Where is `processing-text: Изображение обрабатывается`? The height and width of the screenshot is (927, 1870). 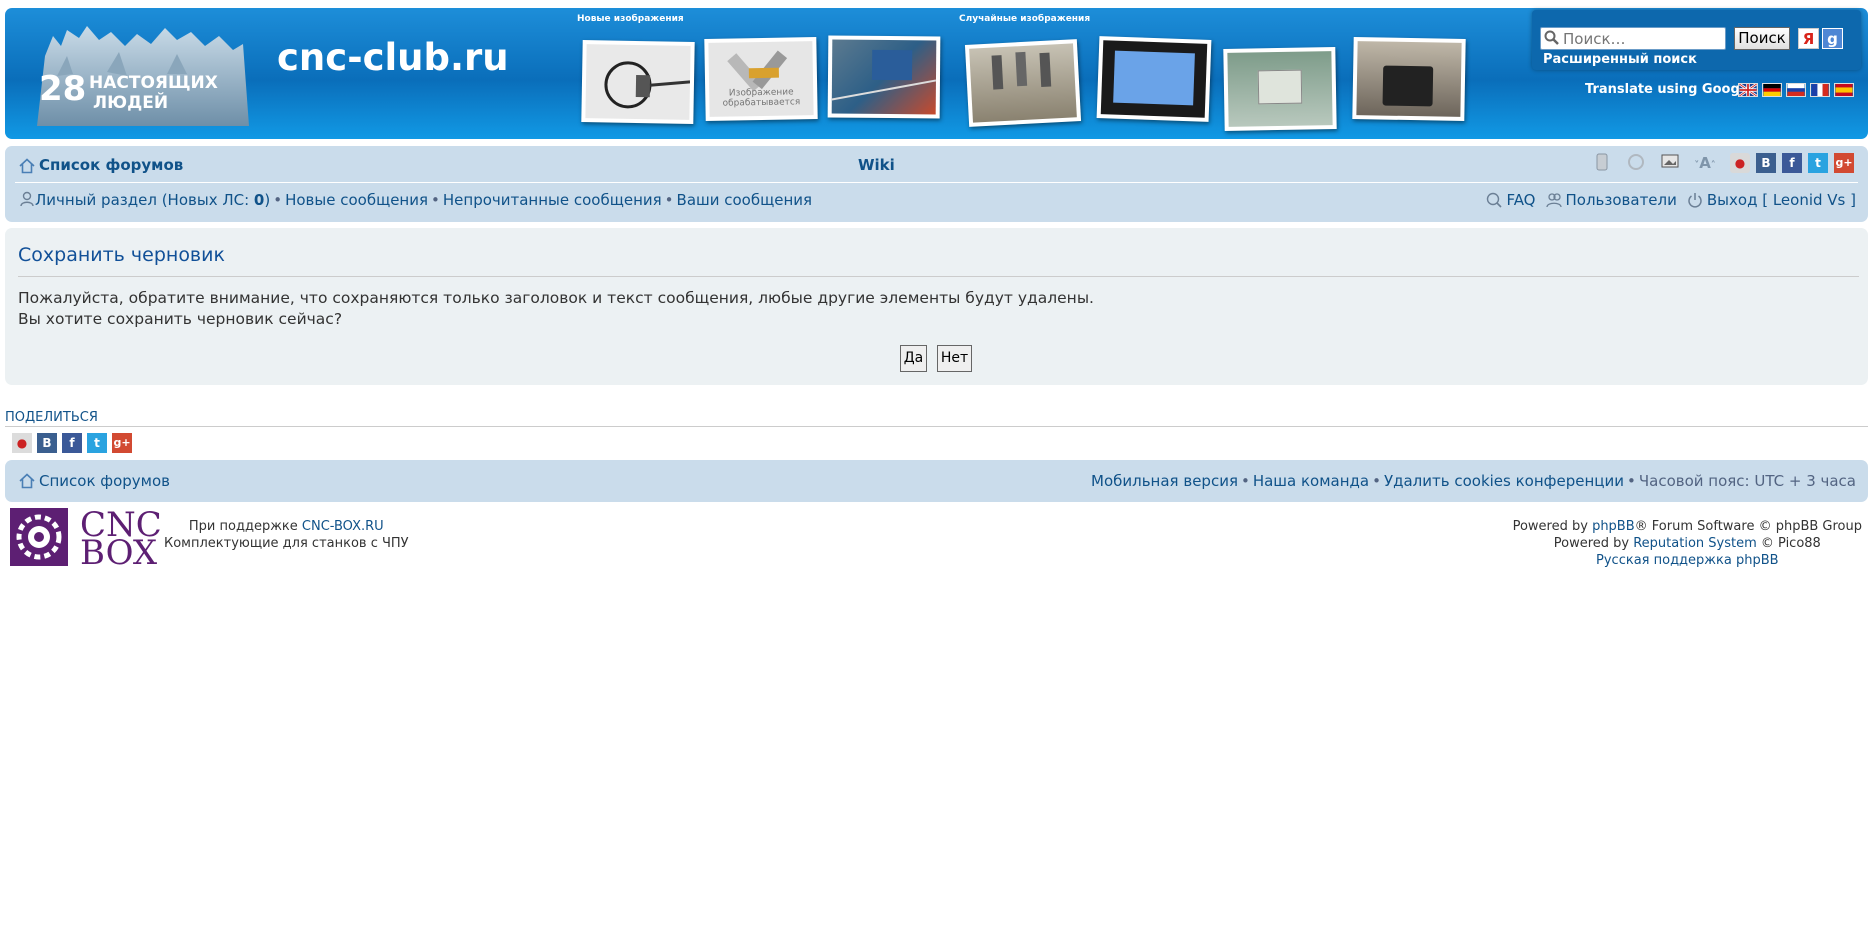
processing-text: Изображение обрабатывается is located at coordinates (761, 98).